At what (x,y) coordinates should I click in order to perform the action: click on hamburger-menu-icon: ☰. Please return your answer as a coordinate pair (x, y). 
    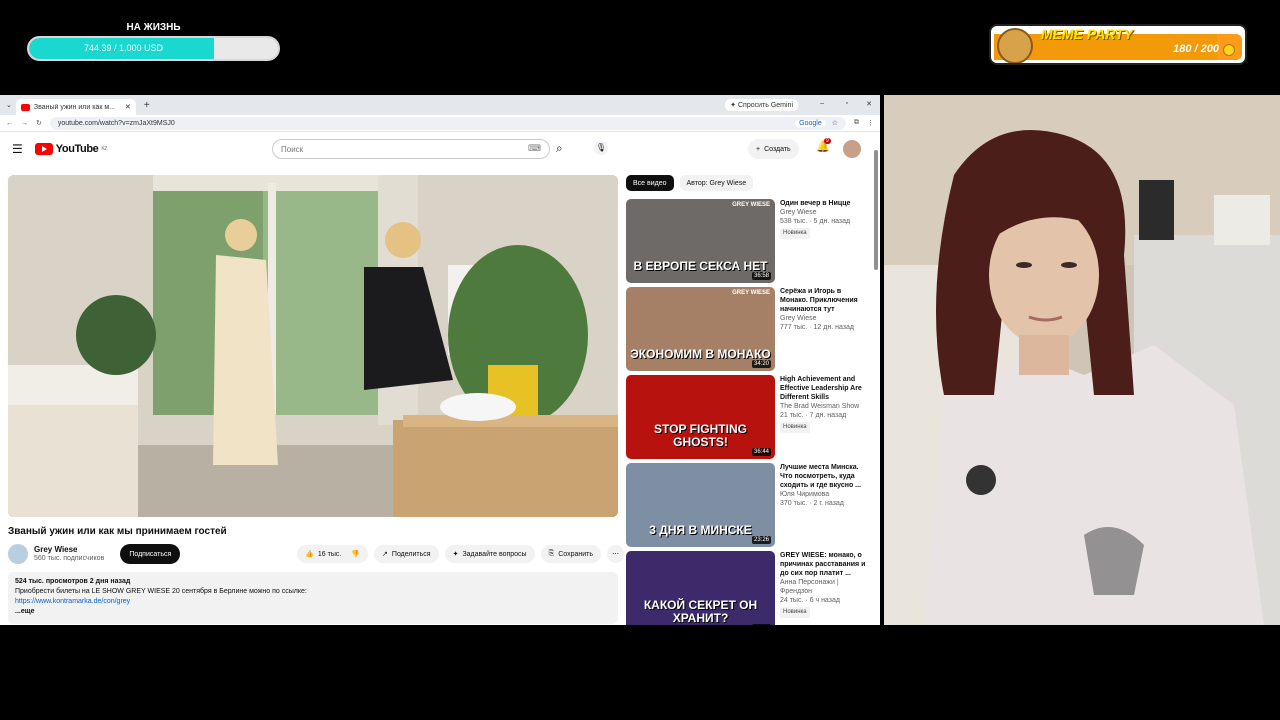
    Looking at the image, I should click on (17, 149).